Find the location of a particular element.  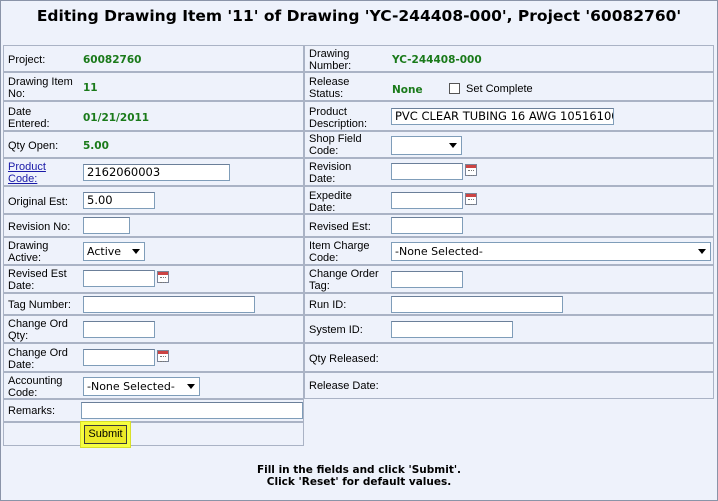

row-change-ord-date: Change Ord Date: is located at coordinates (153, 357).